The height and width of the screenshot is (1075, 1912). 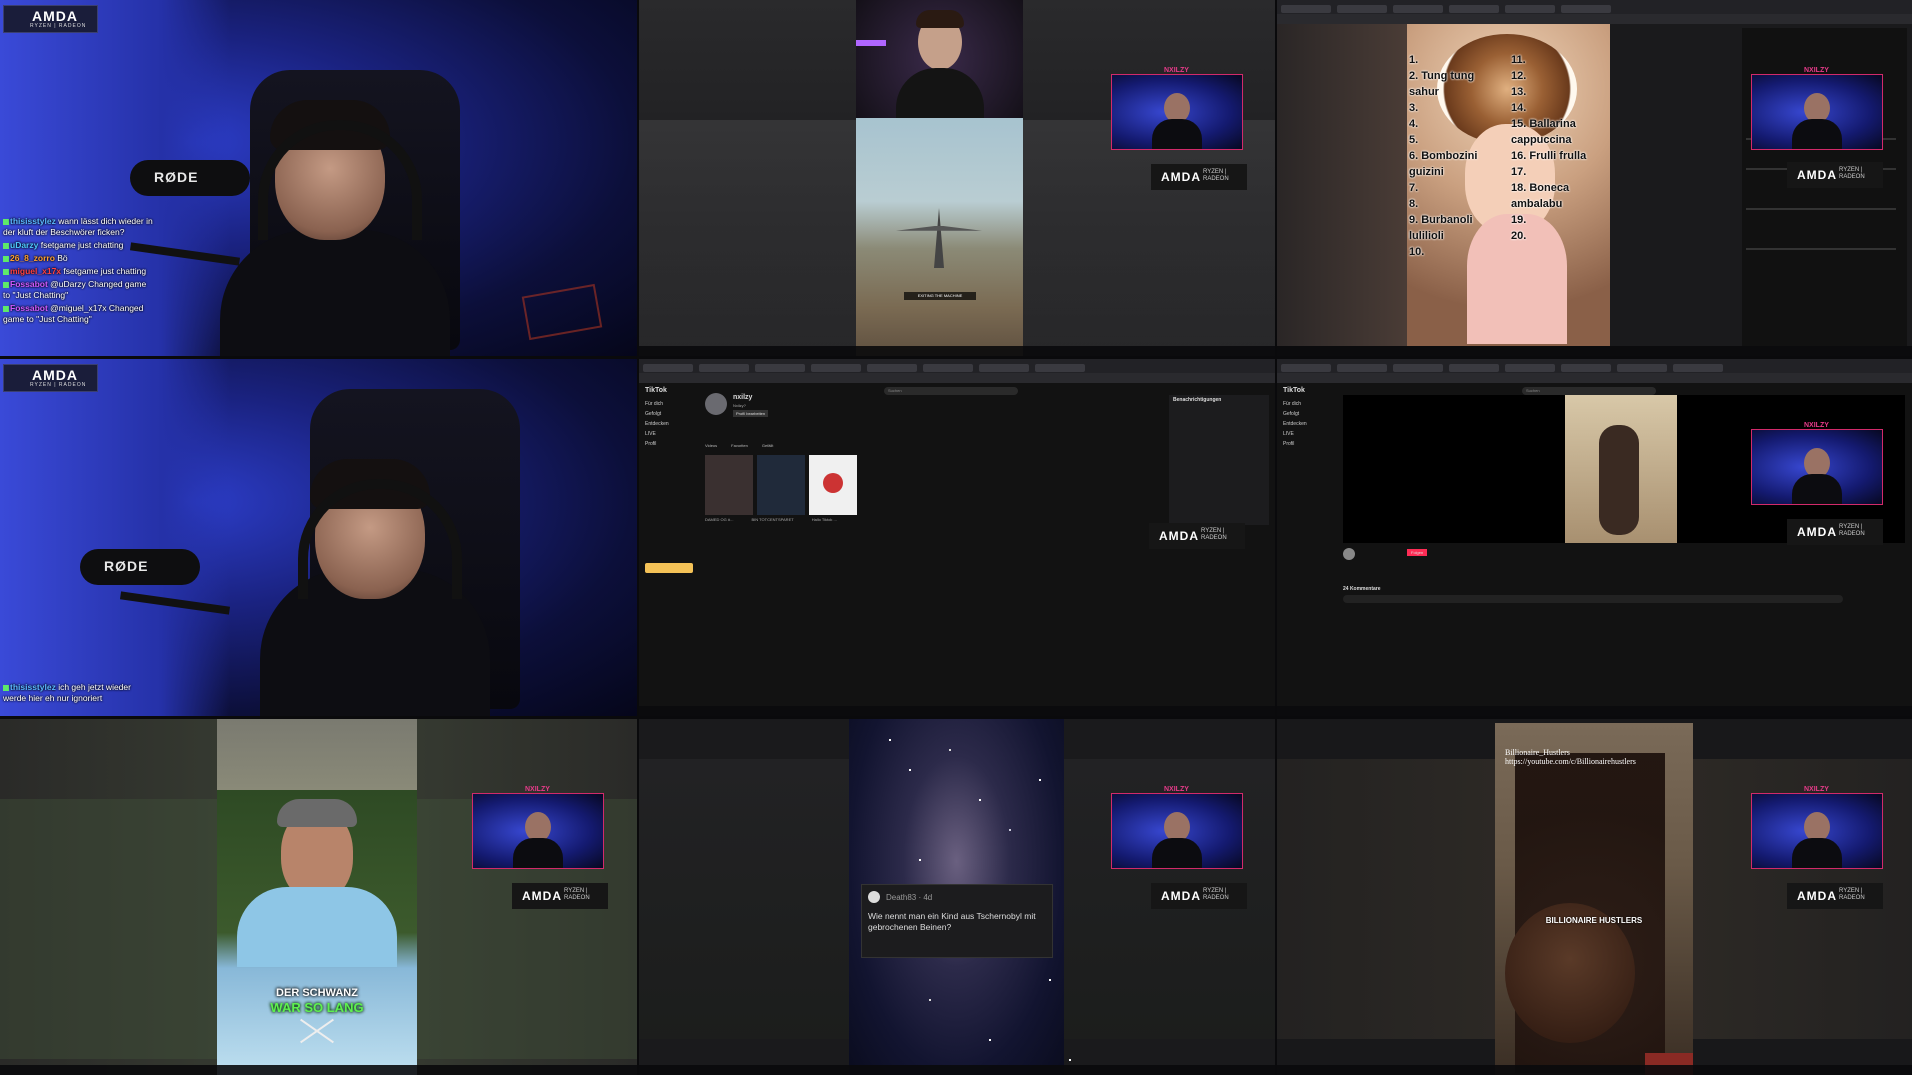 I want to click on comment-input, so click(x=1593, y=599).